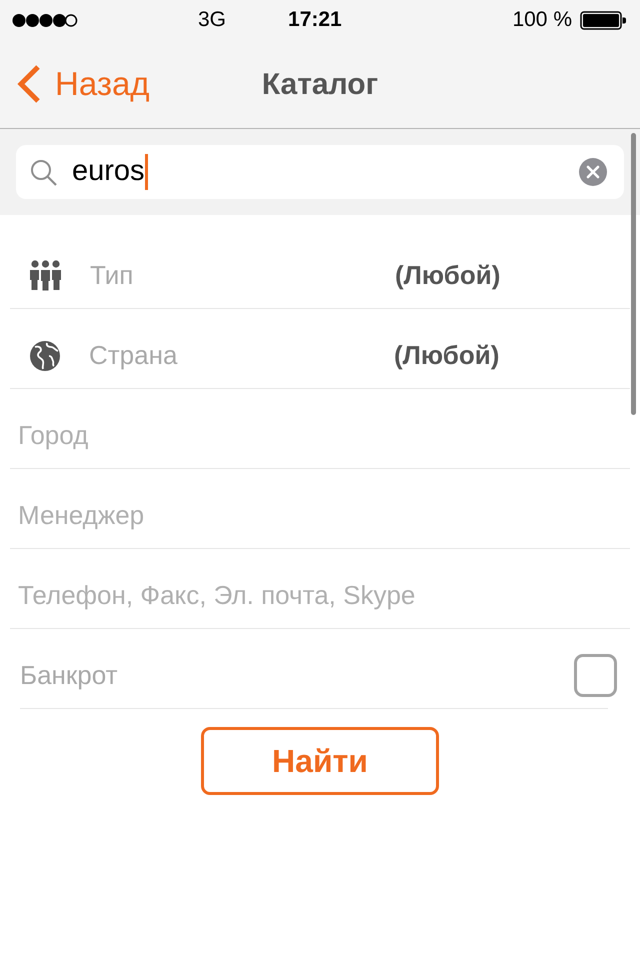 The width and height of the screenshot is (640, 960). Describe the element at coordinates (447, 355) in the screenshot. I see `country-value: (Любой)` at that location.